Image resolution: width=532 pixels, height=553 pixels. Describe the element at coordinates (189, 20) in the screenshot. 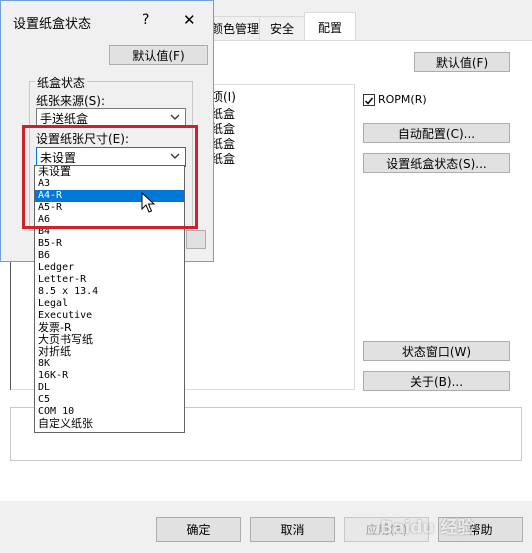

I see `close-icon: ✕` at that location.